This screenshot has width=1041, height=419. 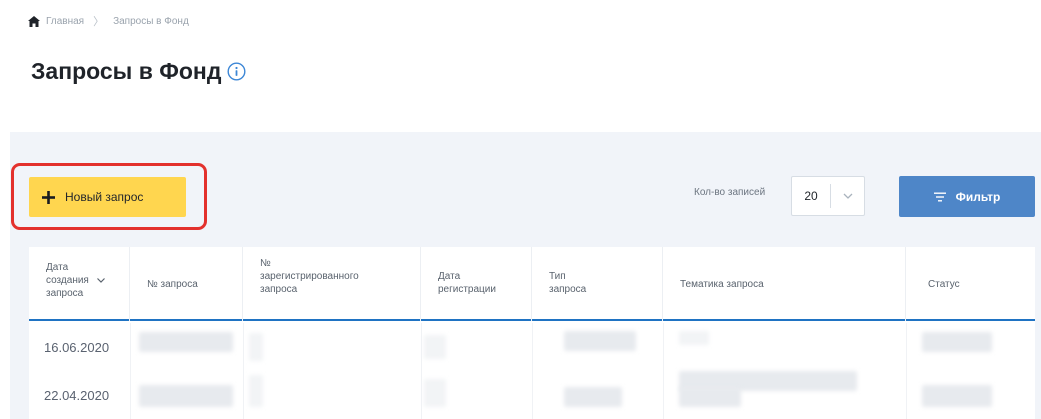 What do you see at coordinates (126, 71) in the screenshot?
I see `page-title: Запросы в Фонд` at bounding box center [126, 71].